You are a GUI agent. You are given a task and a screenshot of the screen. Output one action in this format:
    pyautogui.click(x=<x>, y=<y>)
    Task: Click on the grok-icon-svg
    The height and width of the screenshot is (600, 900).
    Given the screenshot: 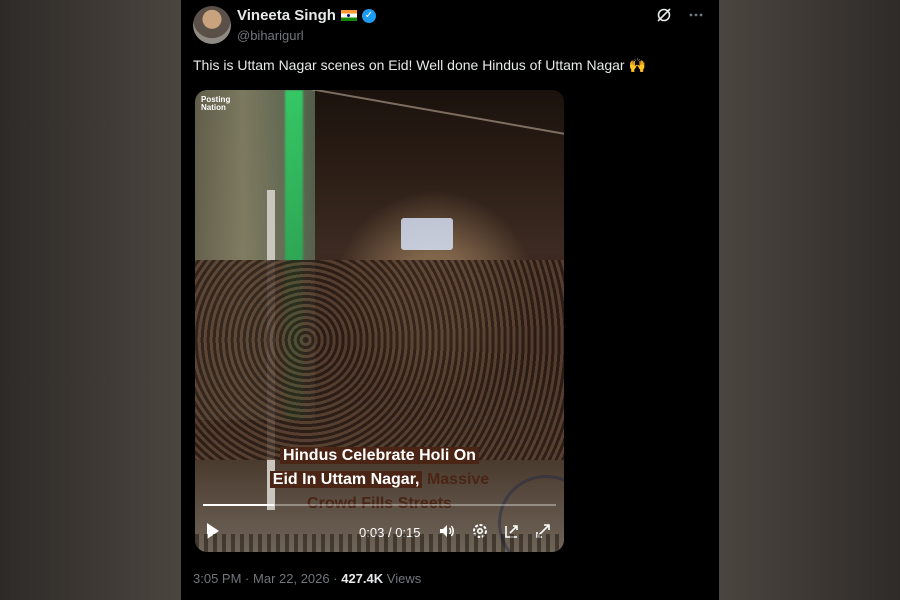 What is the action you would take?
    pyautogui.click(x=664, y=15)
    